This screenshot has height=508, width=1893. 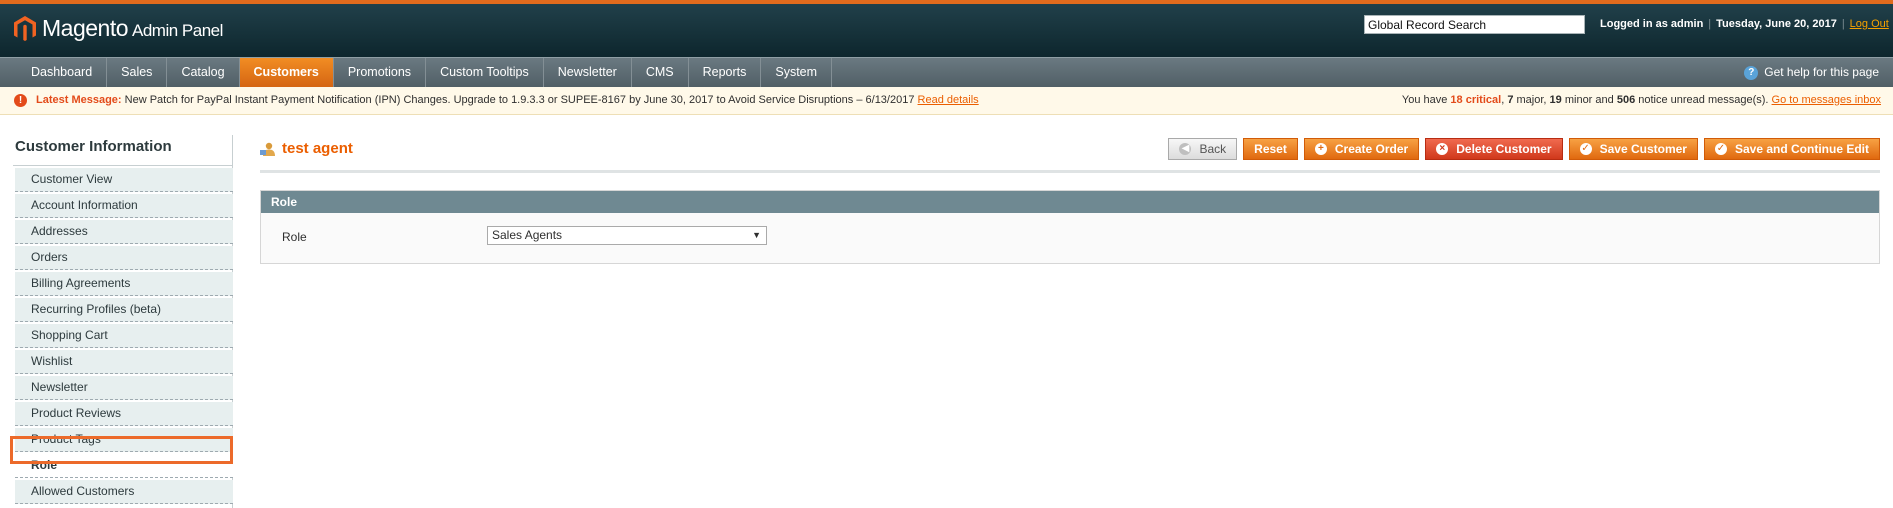 What do you see at coordinates (1869, 24) in the screenshot?
I see `logout-link: Log Out` at bounding box center [1869, 24].